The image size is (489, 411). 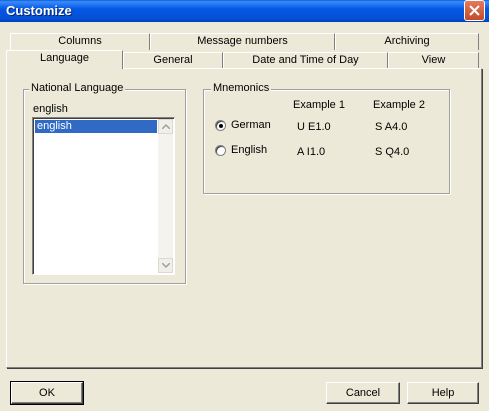 What do you see at coordinates (104, 109) in the screenshot?
I see `national-language-current-value: english` at bounding box center [104, 109].